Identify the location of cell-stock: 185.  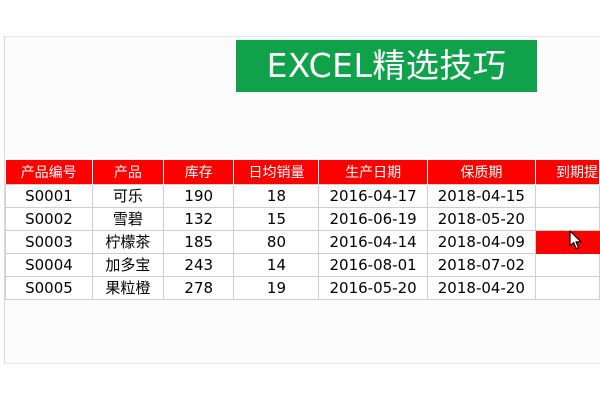
(198, 241).